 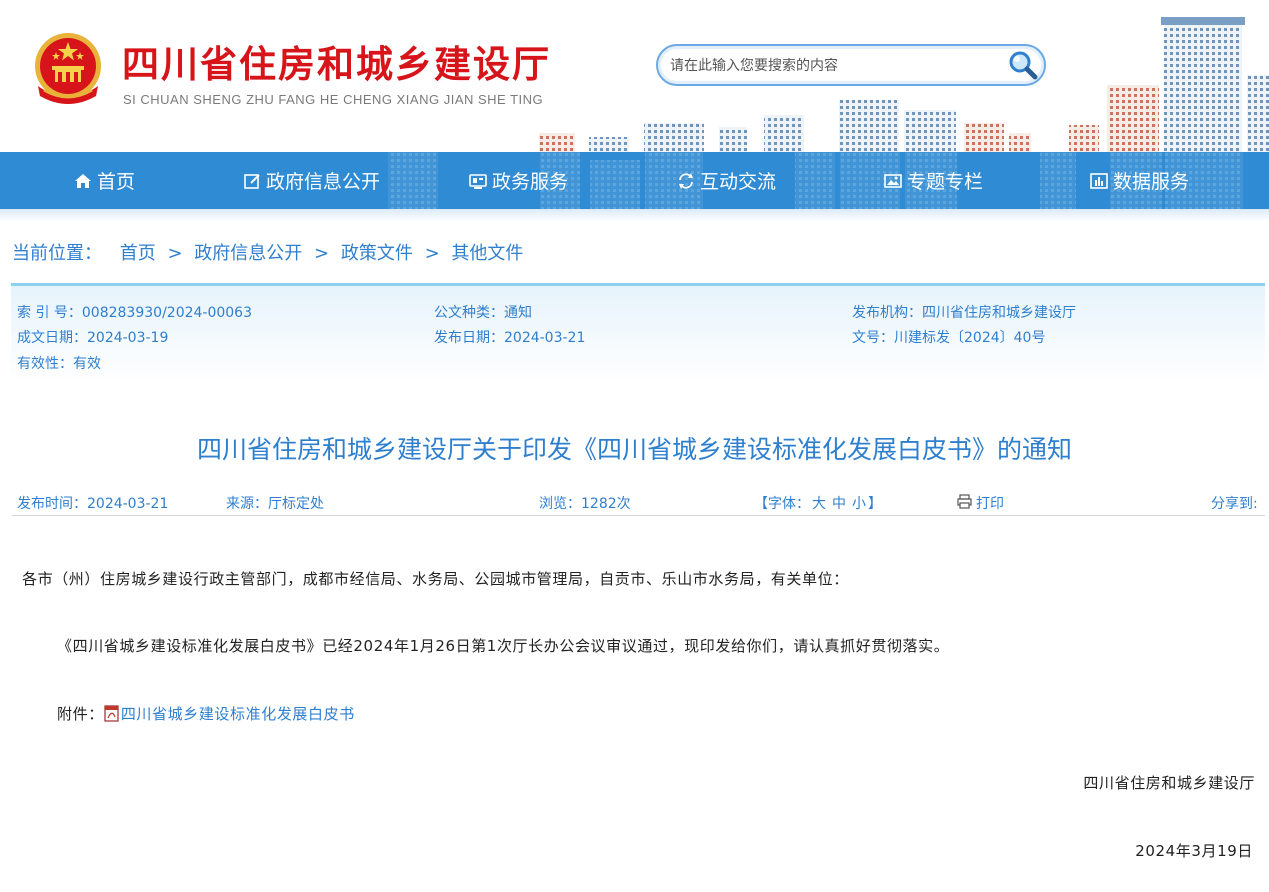 What do you see at coordinates (487, 253) in the screenshot?
I see `breadcrumb-other-docs: 其他文件` at bounding box center [487, 253].